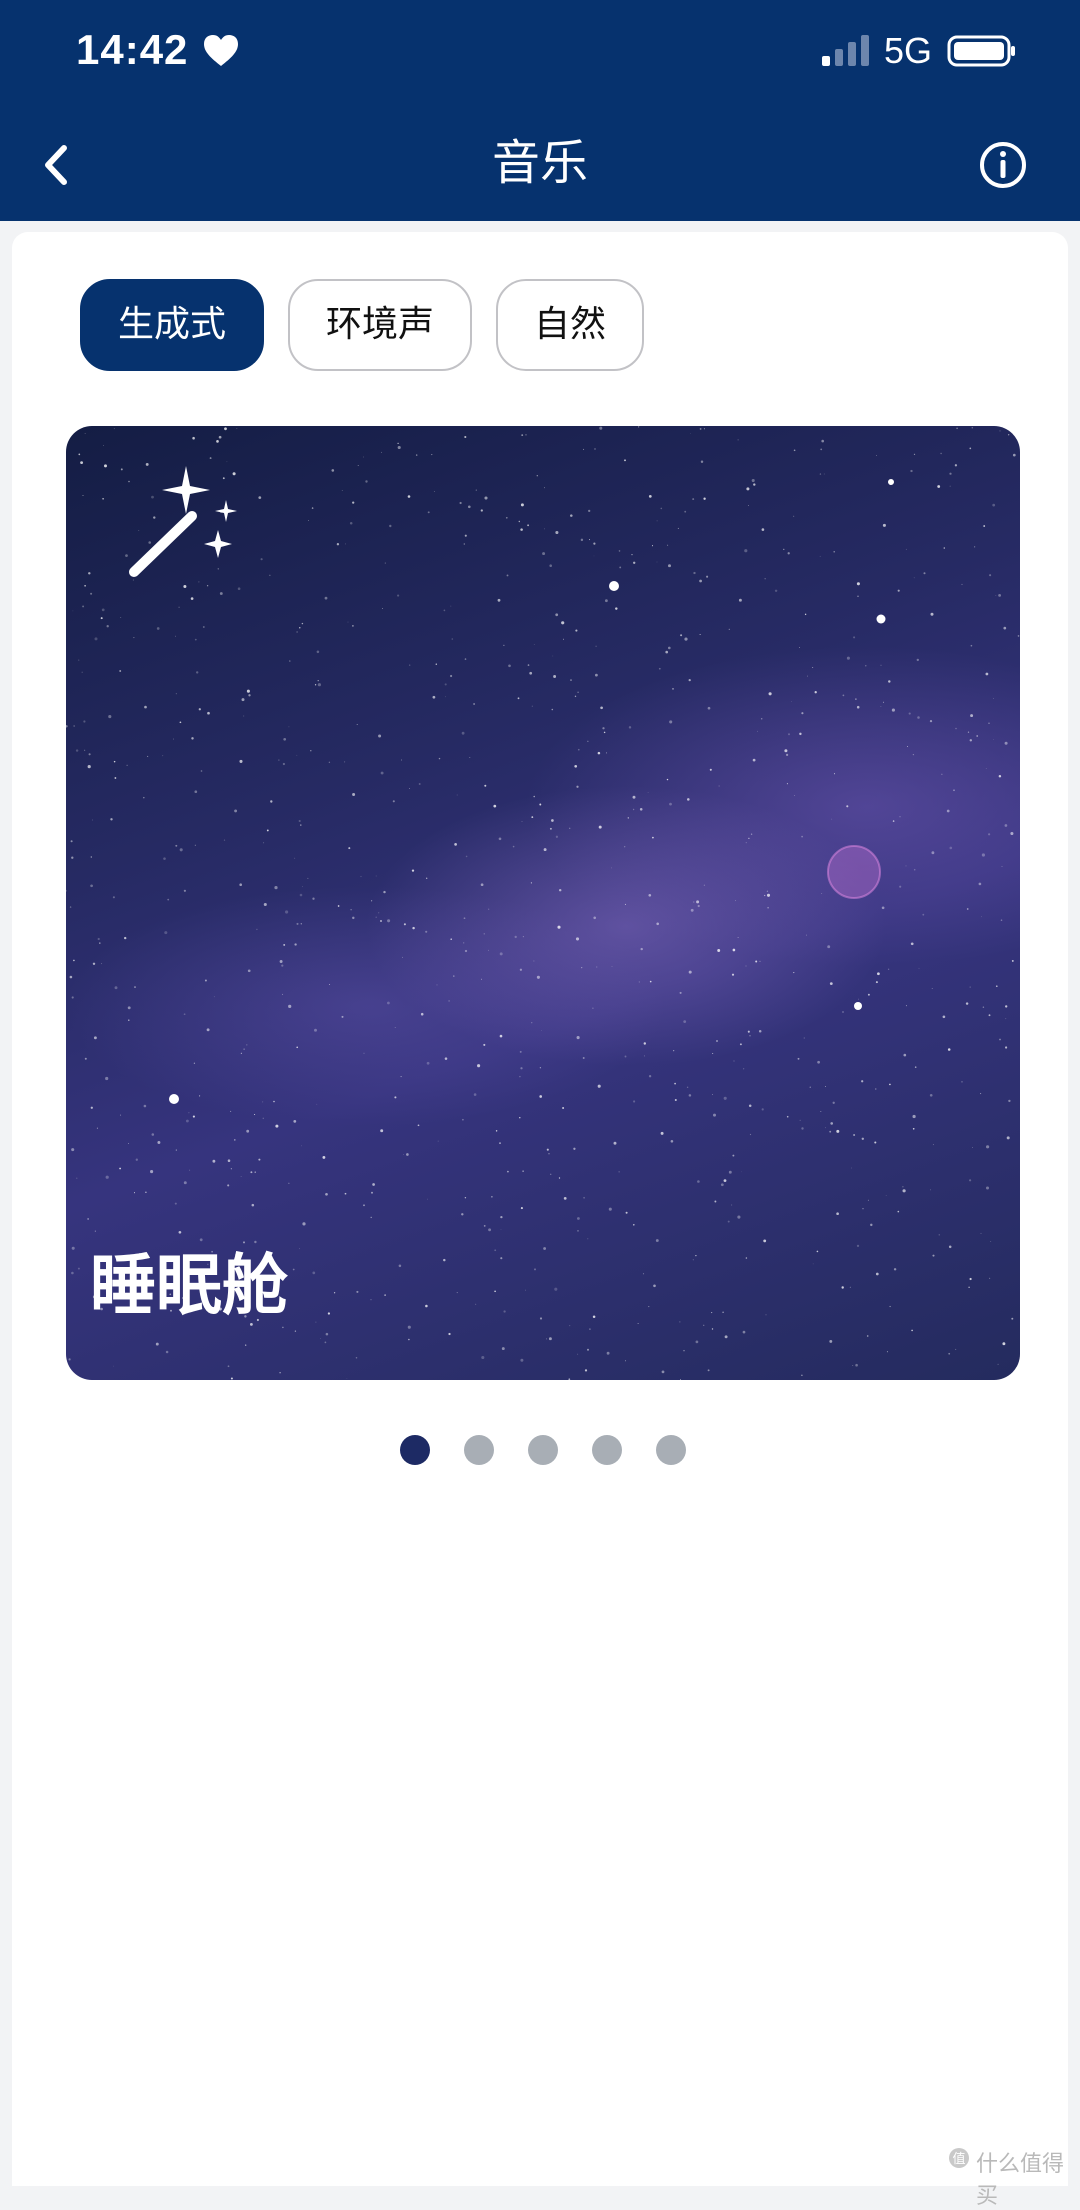 This screenshot has width=1080, height=2210. What do you see at coordinates (981, 51) in the screenshot?
I see `battery-icon` at bounding box center [981, 51].